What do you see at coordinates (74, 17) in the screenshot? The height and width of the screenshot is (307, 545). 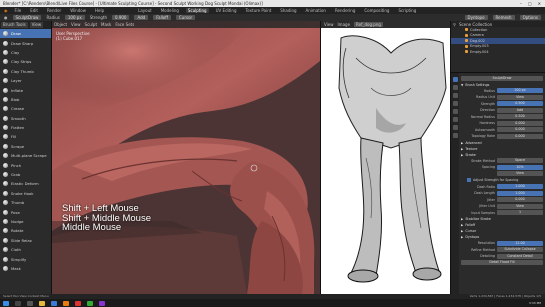 I see `radius-field: 100 px` at bounding box center [74, 17].